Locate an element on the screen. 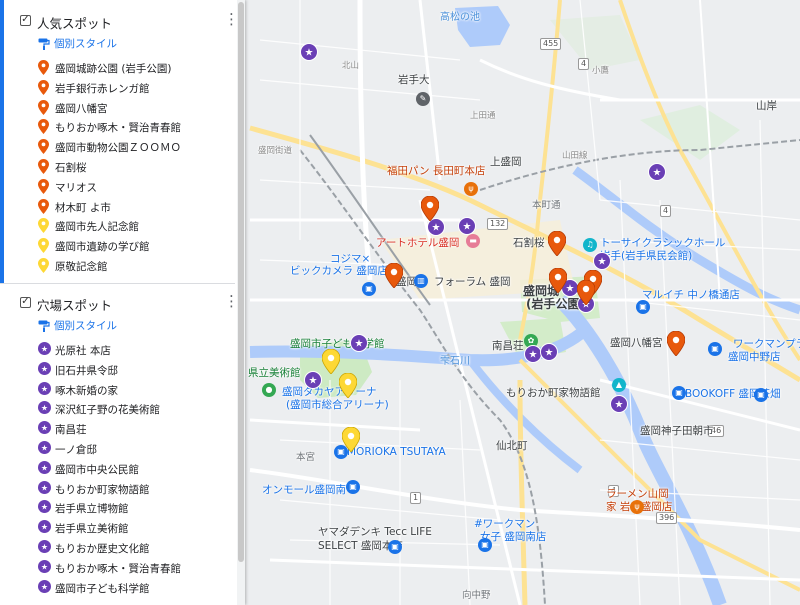 This screenshot has width=800, height=605. list-item: ★ 光原社 本店 is located at coordinates (117, 350).